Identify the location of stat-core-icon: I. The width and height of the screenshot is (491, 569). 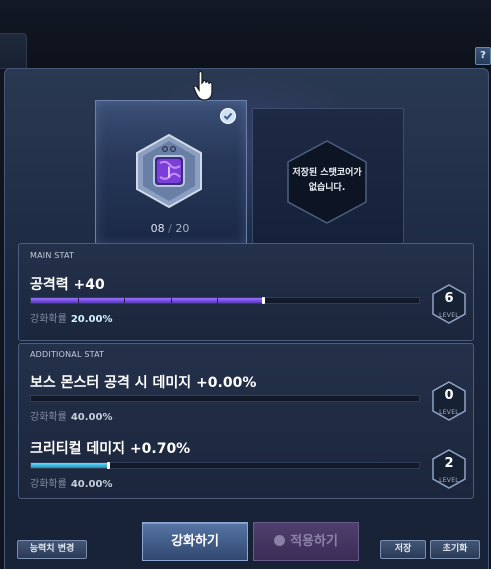
(169, 171).